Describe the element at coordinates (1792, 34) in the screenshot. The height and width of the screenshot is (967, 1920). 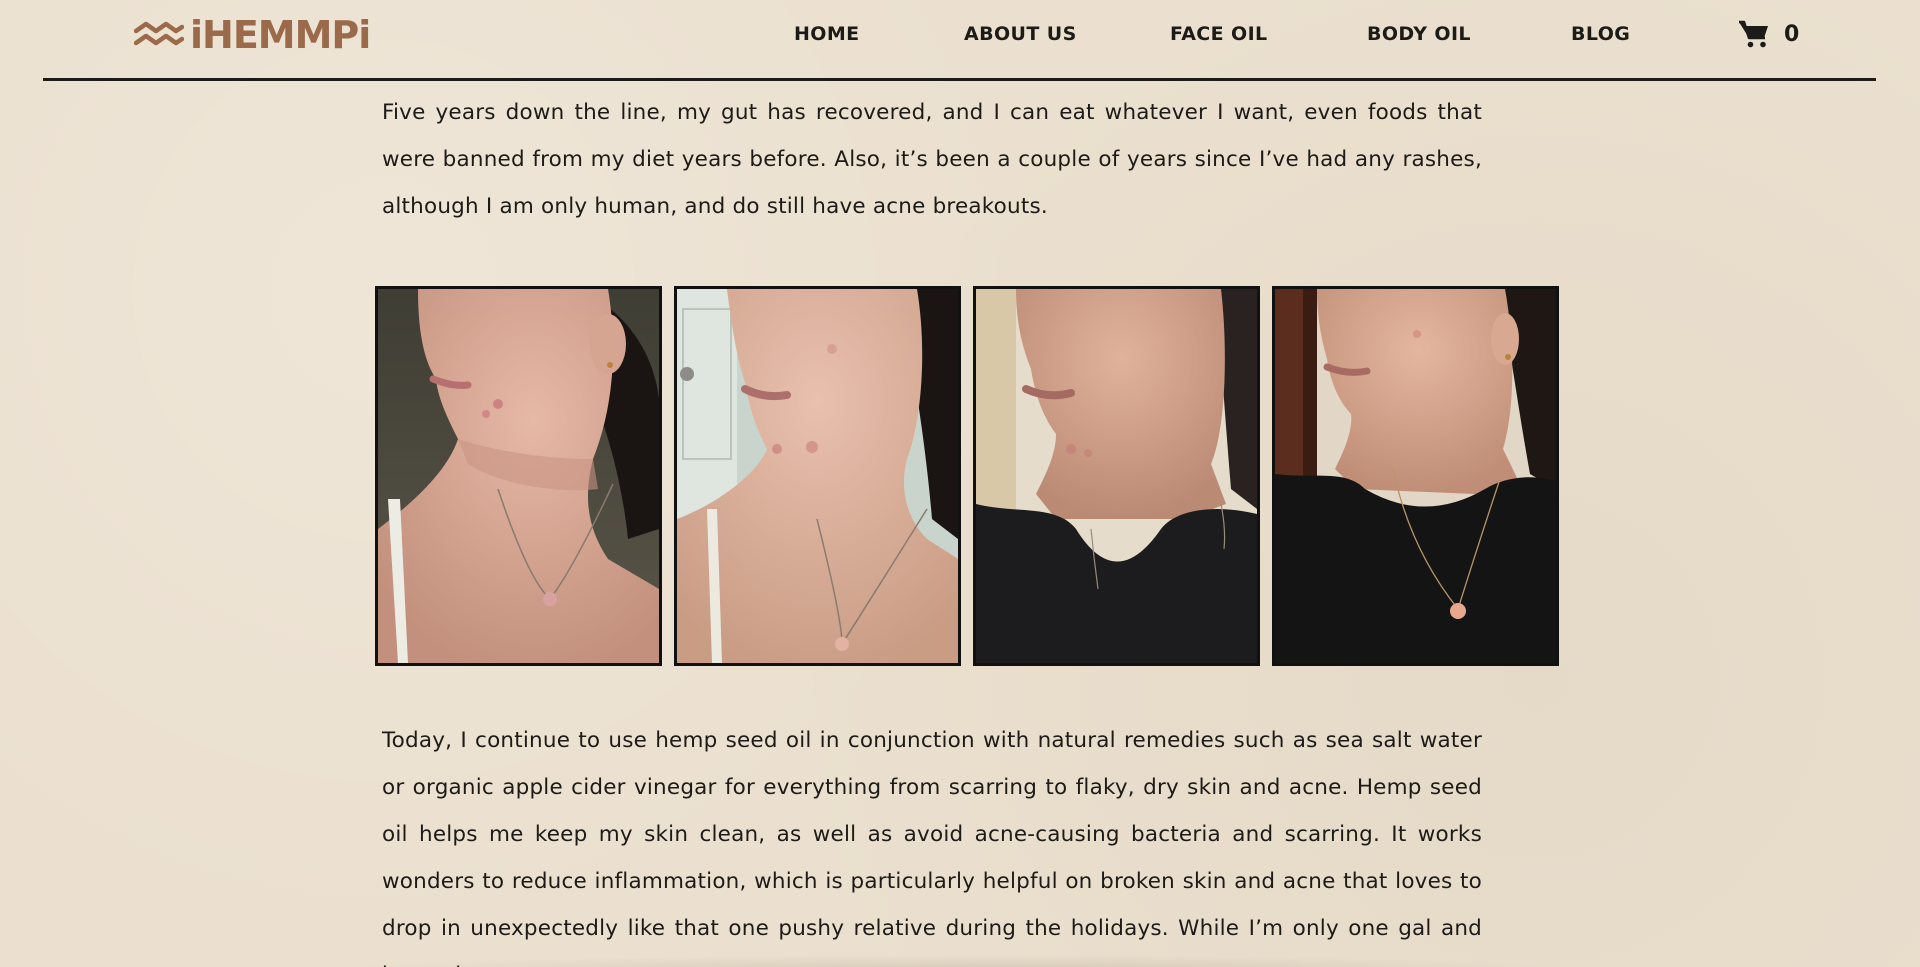
I see `cart-count: 0` at that location.